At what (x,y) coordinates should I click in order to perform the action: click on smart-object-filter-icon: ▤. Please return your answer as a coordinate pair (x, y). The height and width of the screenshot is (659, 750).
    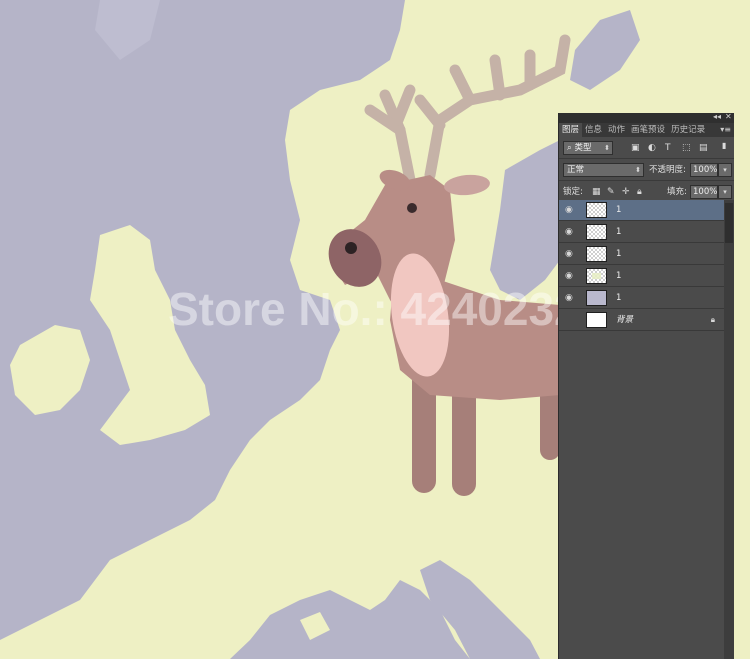
    Looking at the image, I should click on (703, 148).